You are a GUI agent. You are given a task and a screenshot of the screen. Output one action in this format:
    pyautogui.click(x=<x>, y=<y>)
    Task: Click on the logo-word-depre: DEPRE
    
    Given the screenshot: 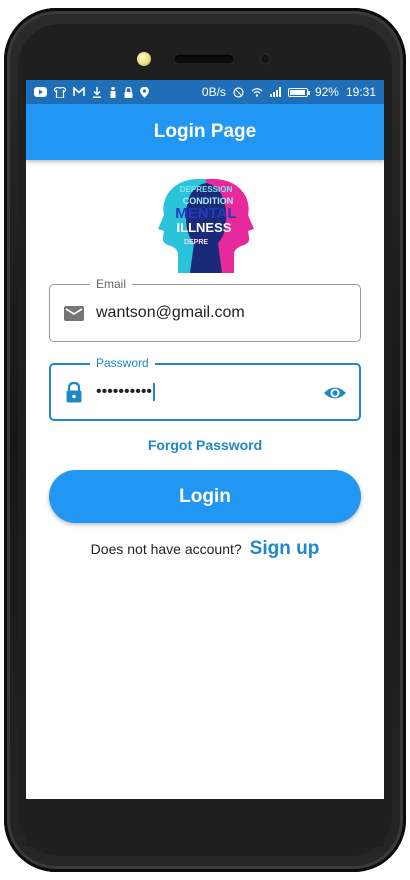 What is the action you would take?
    pyautogui.click(x=196, y=242)
    